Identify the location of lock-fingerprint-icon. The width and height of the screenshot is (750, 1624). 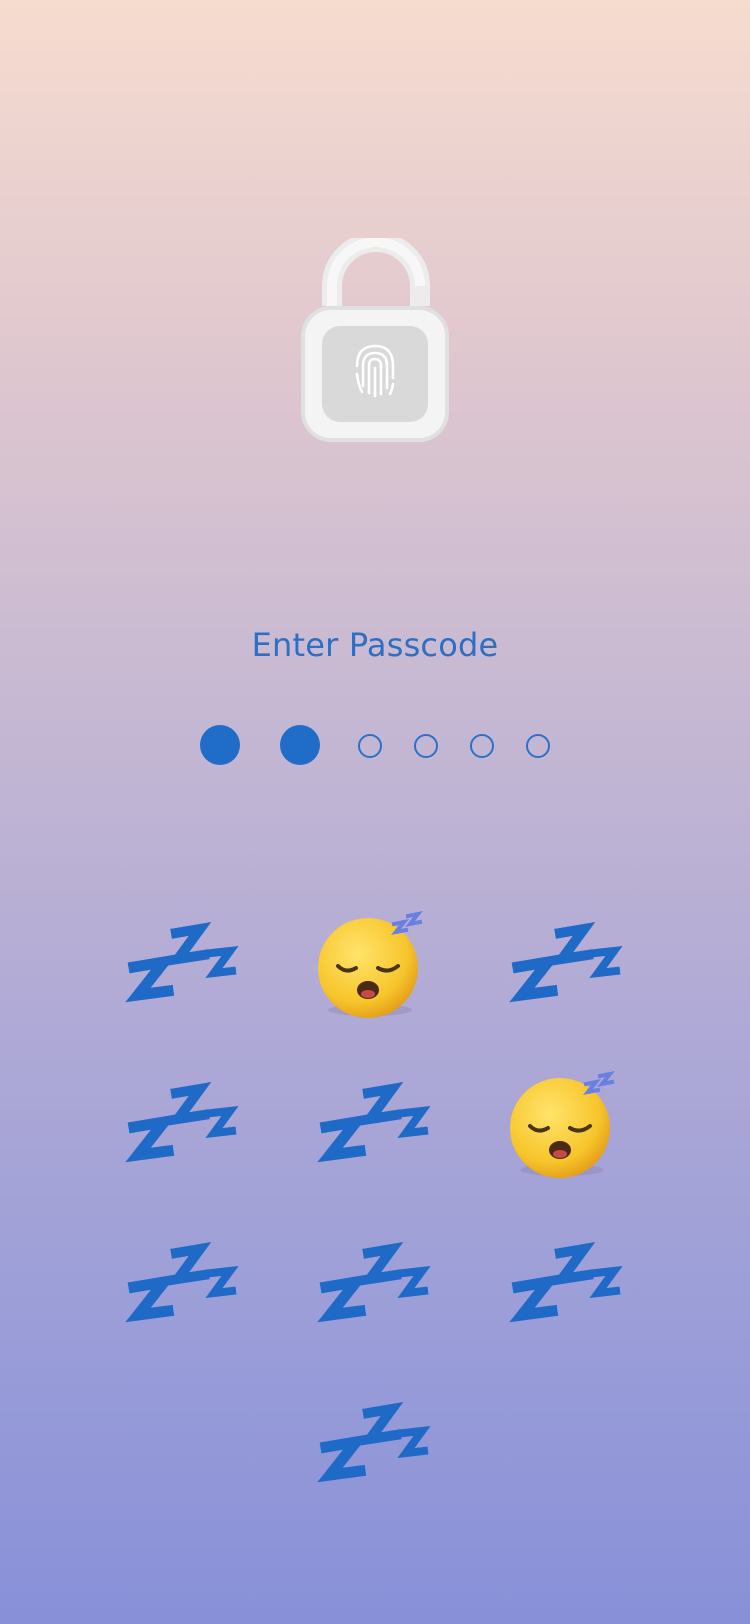
(375, 337).